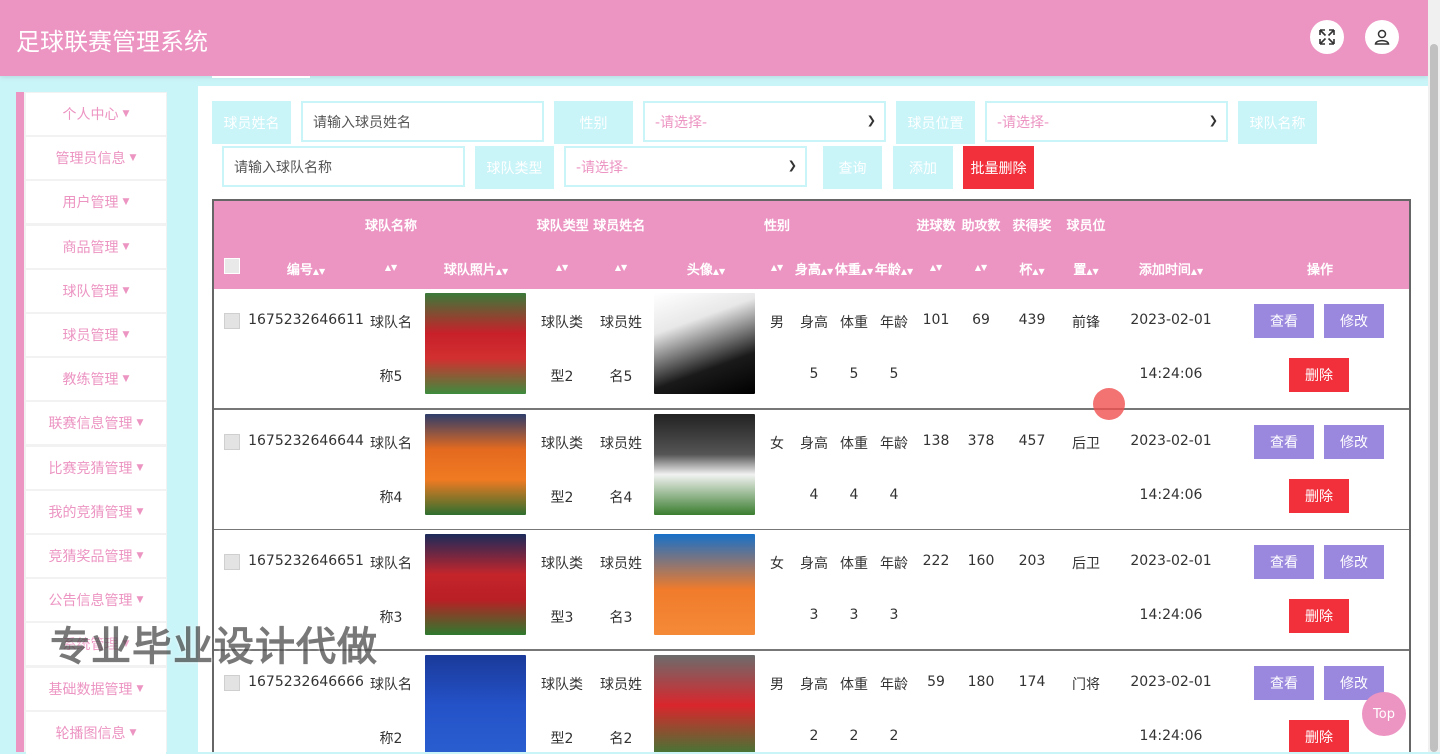 The width and height of the screenshot is (1440, 754). I want to click on sort-avatar: 头像▲▼, so click(706, 268).